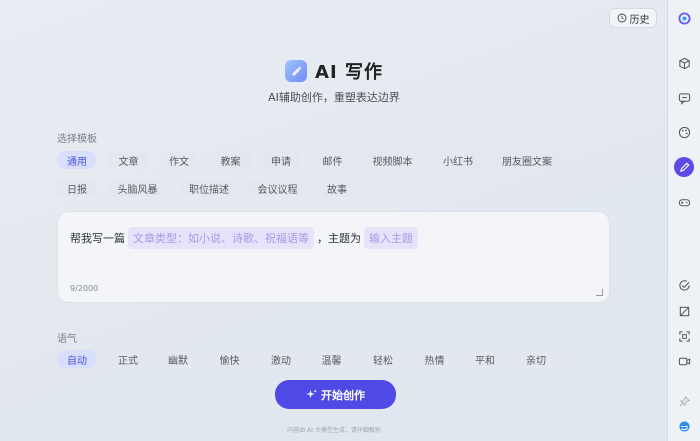 The width and height of the screenshot is (700, 441). What do you see at coordinates (77, 188) in the screenshot?
I see `template-chip-daily-report: 日报` at bounding box center [77, 188].